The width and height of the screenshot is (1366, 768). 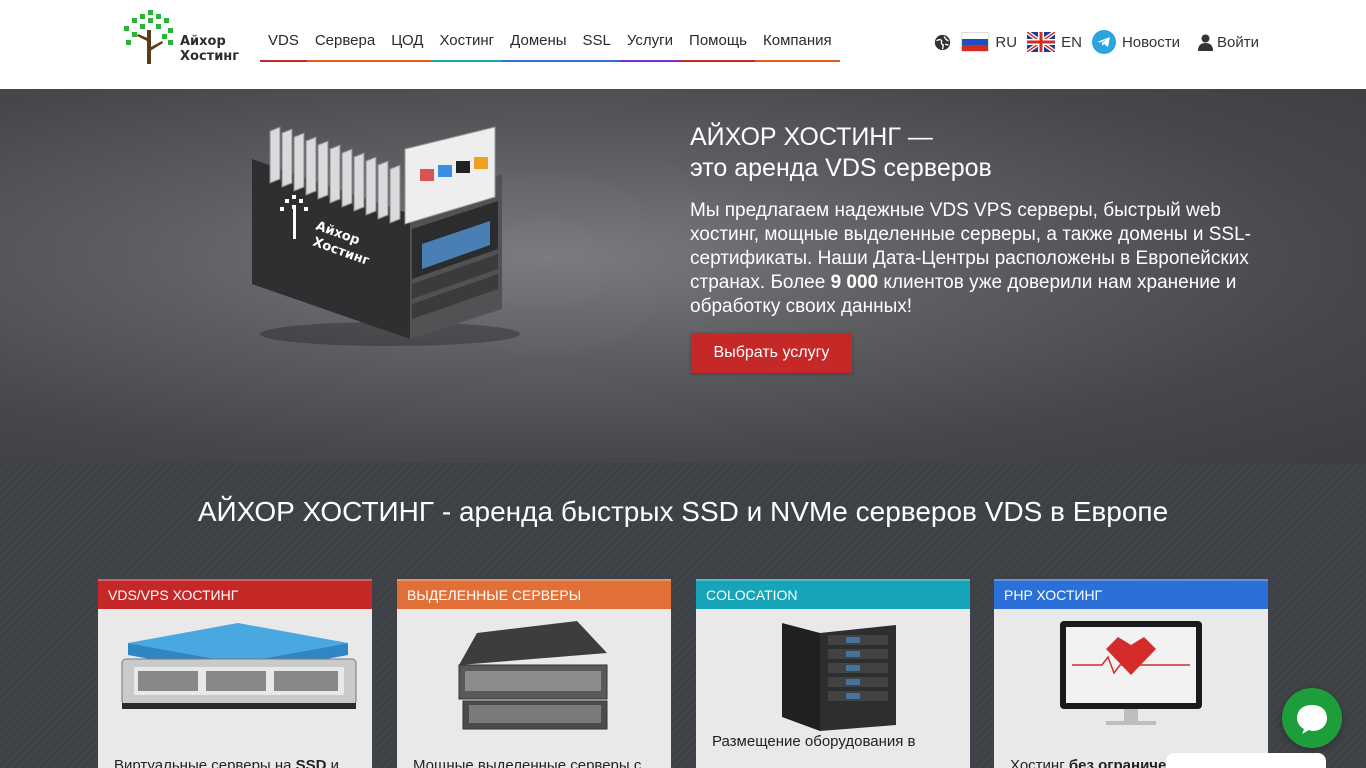 I want to click on login-link: Войти, so click(x=1228, y=42).